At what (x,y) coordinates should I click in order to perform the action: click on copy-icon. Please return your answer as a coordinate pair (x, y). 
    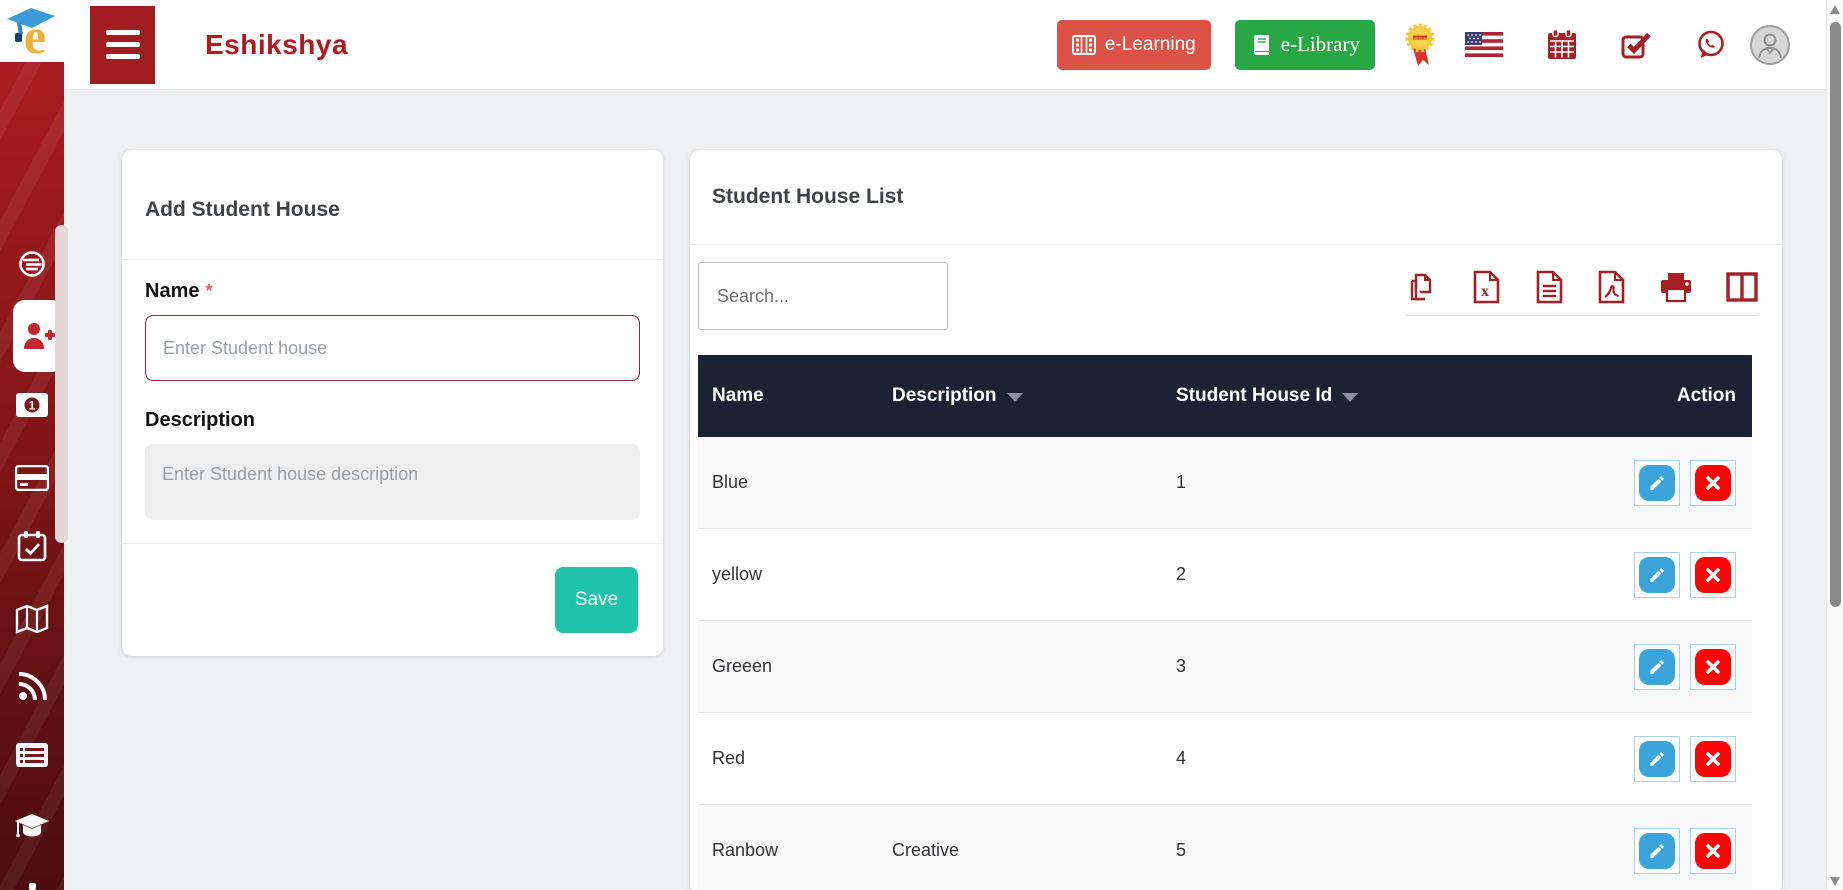
    Looking at the image, I should click on (1422, 287).